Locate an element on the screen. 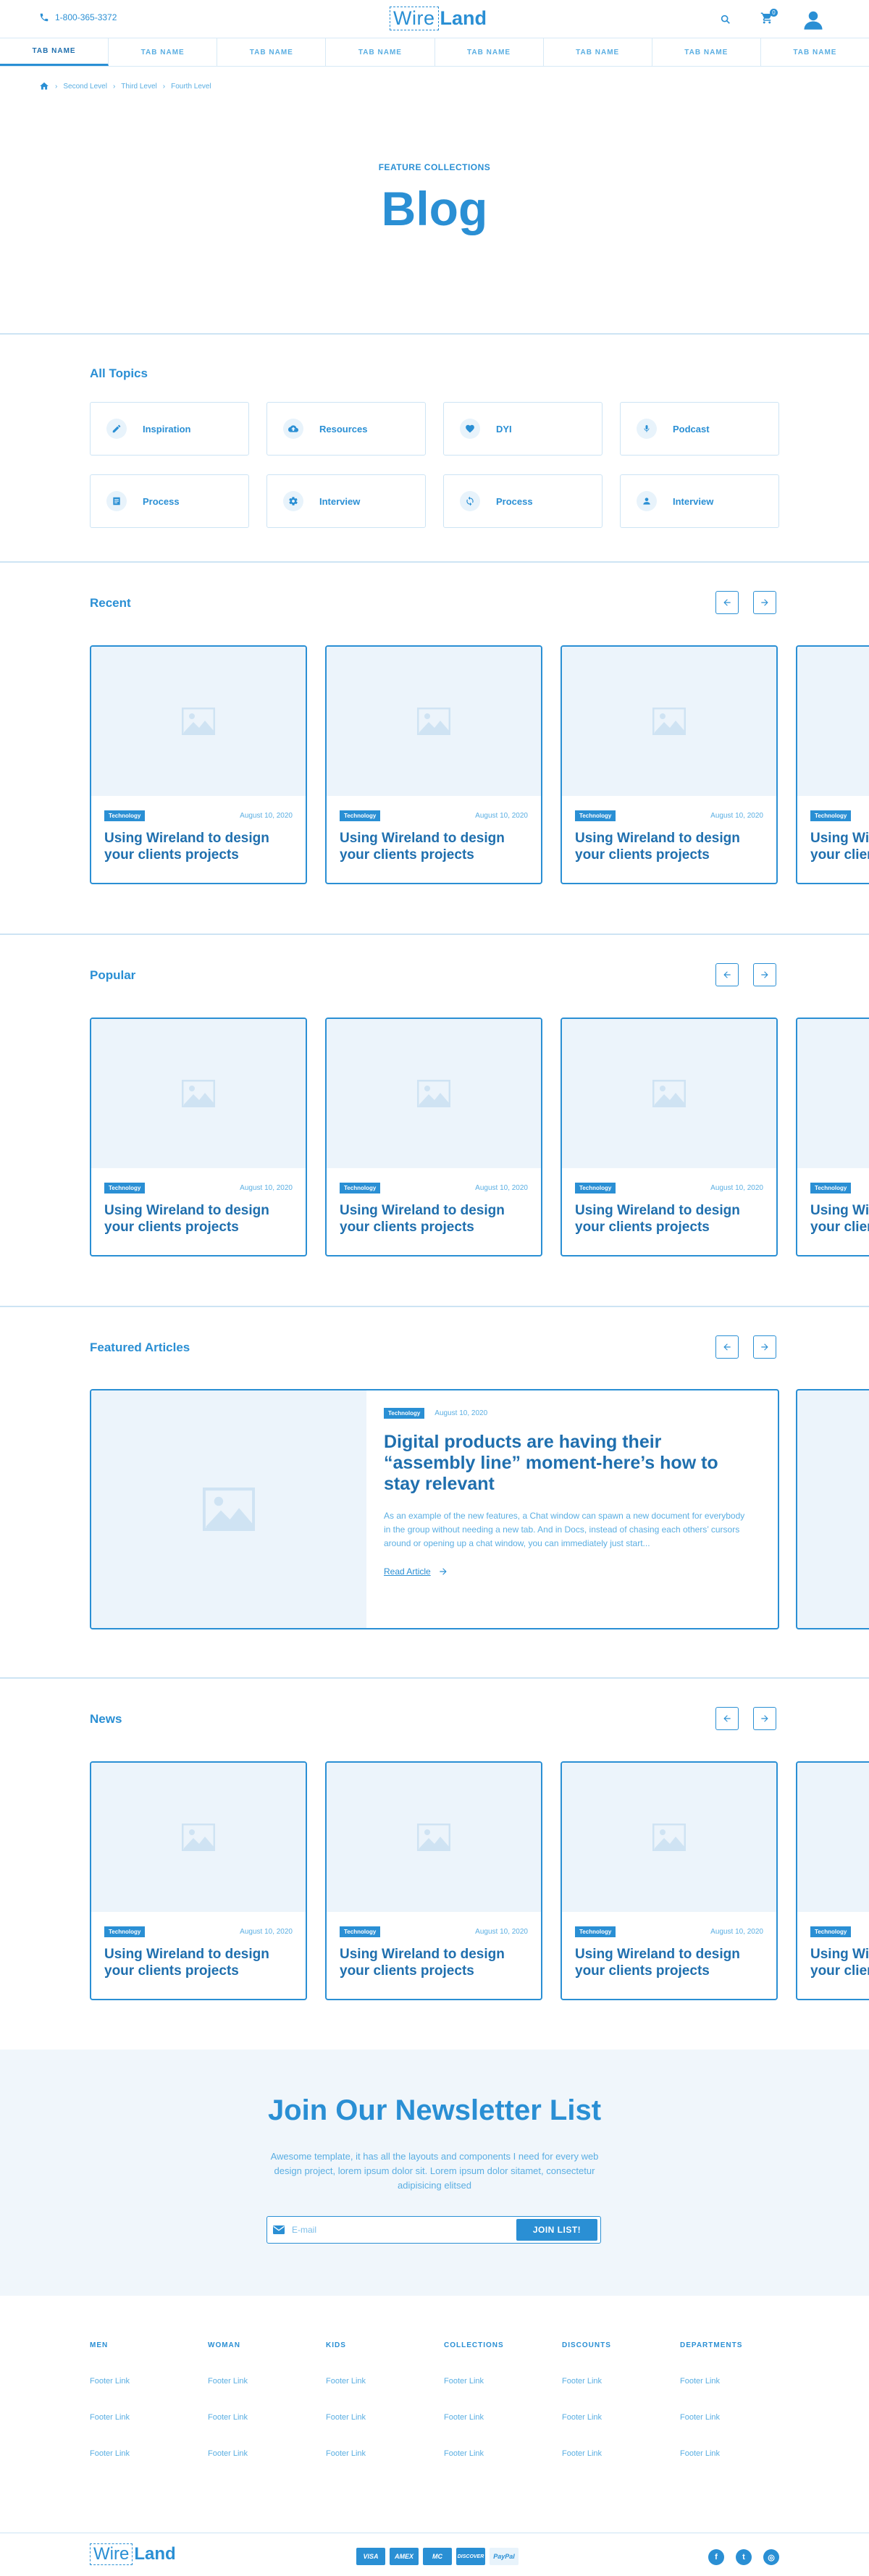 Image resolution: width=869 pixels, height=2576 pixels. news-prev-button is located at coordinates (727, 1718).